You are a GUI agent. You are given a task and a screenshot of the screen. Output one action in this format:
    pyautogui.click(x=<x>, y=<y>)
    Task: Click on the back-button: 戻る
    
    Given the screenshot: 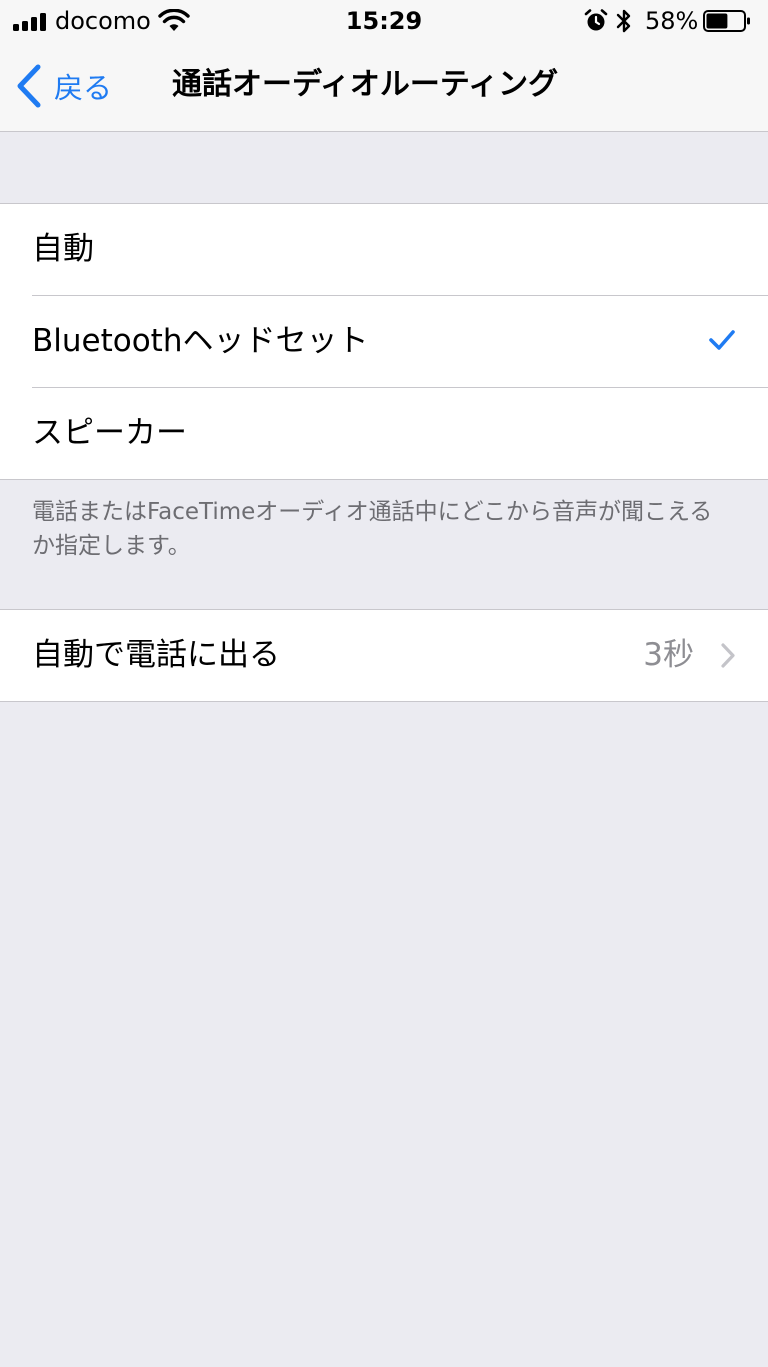 What is the action you would take?
    pyautogui.click(x=63, y=86)
    